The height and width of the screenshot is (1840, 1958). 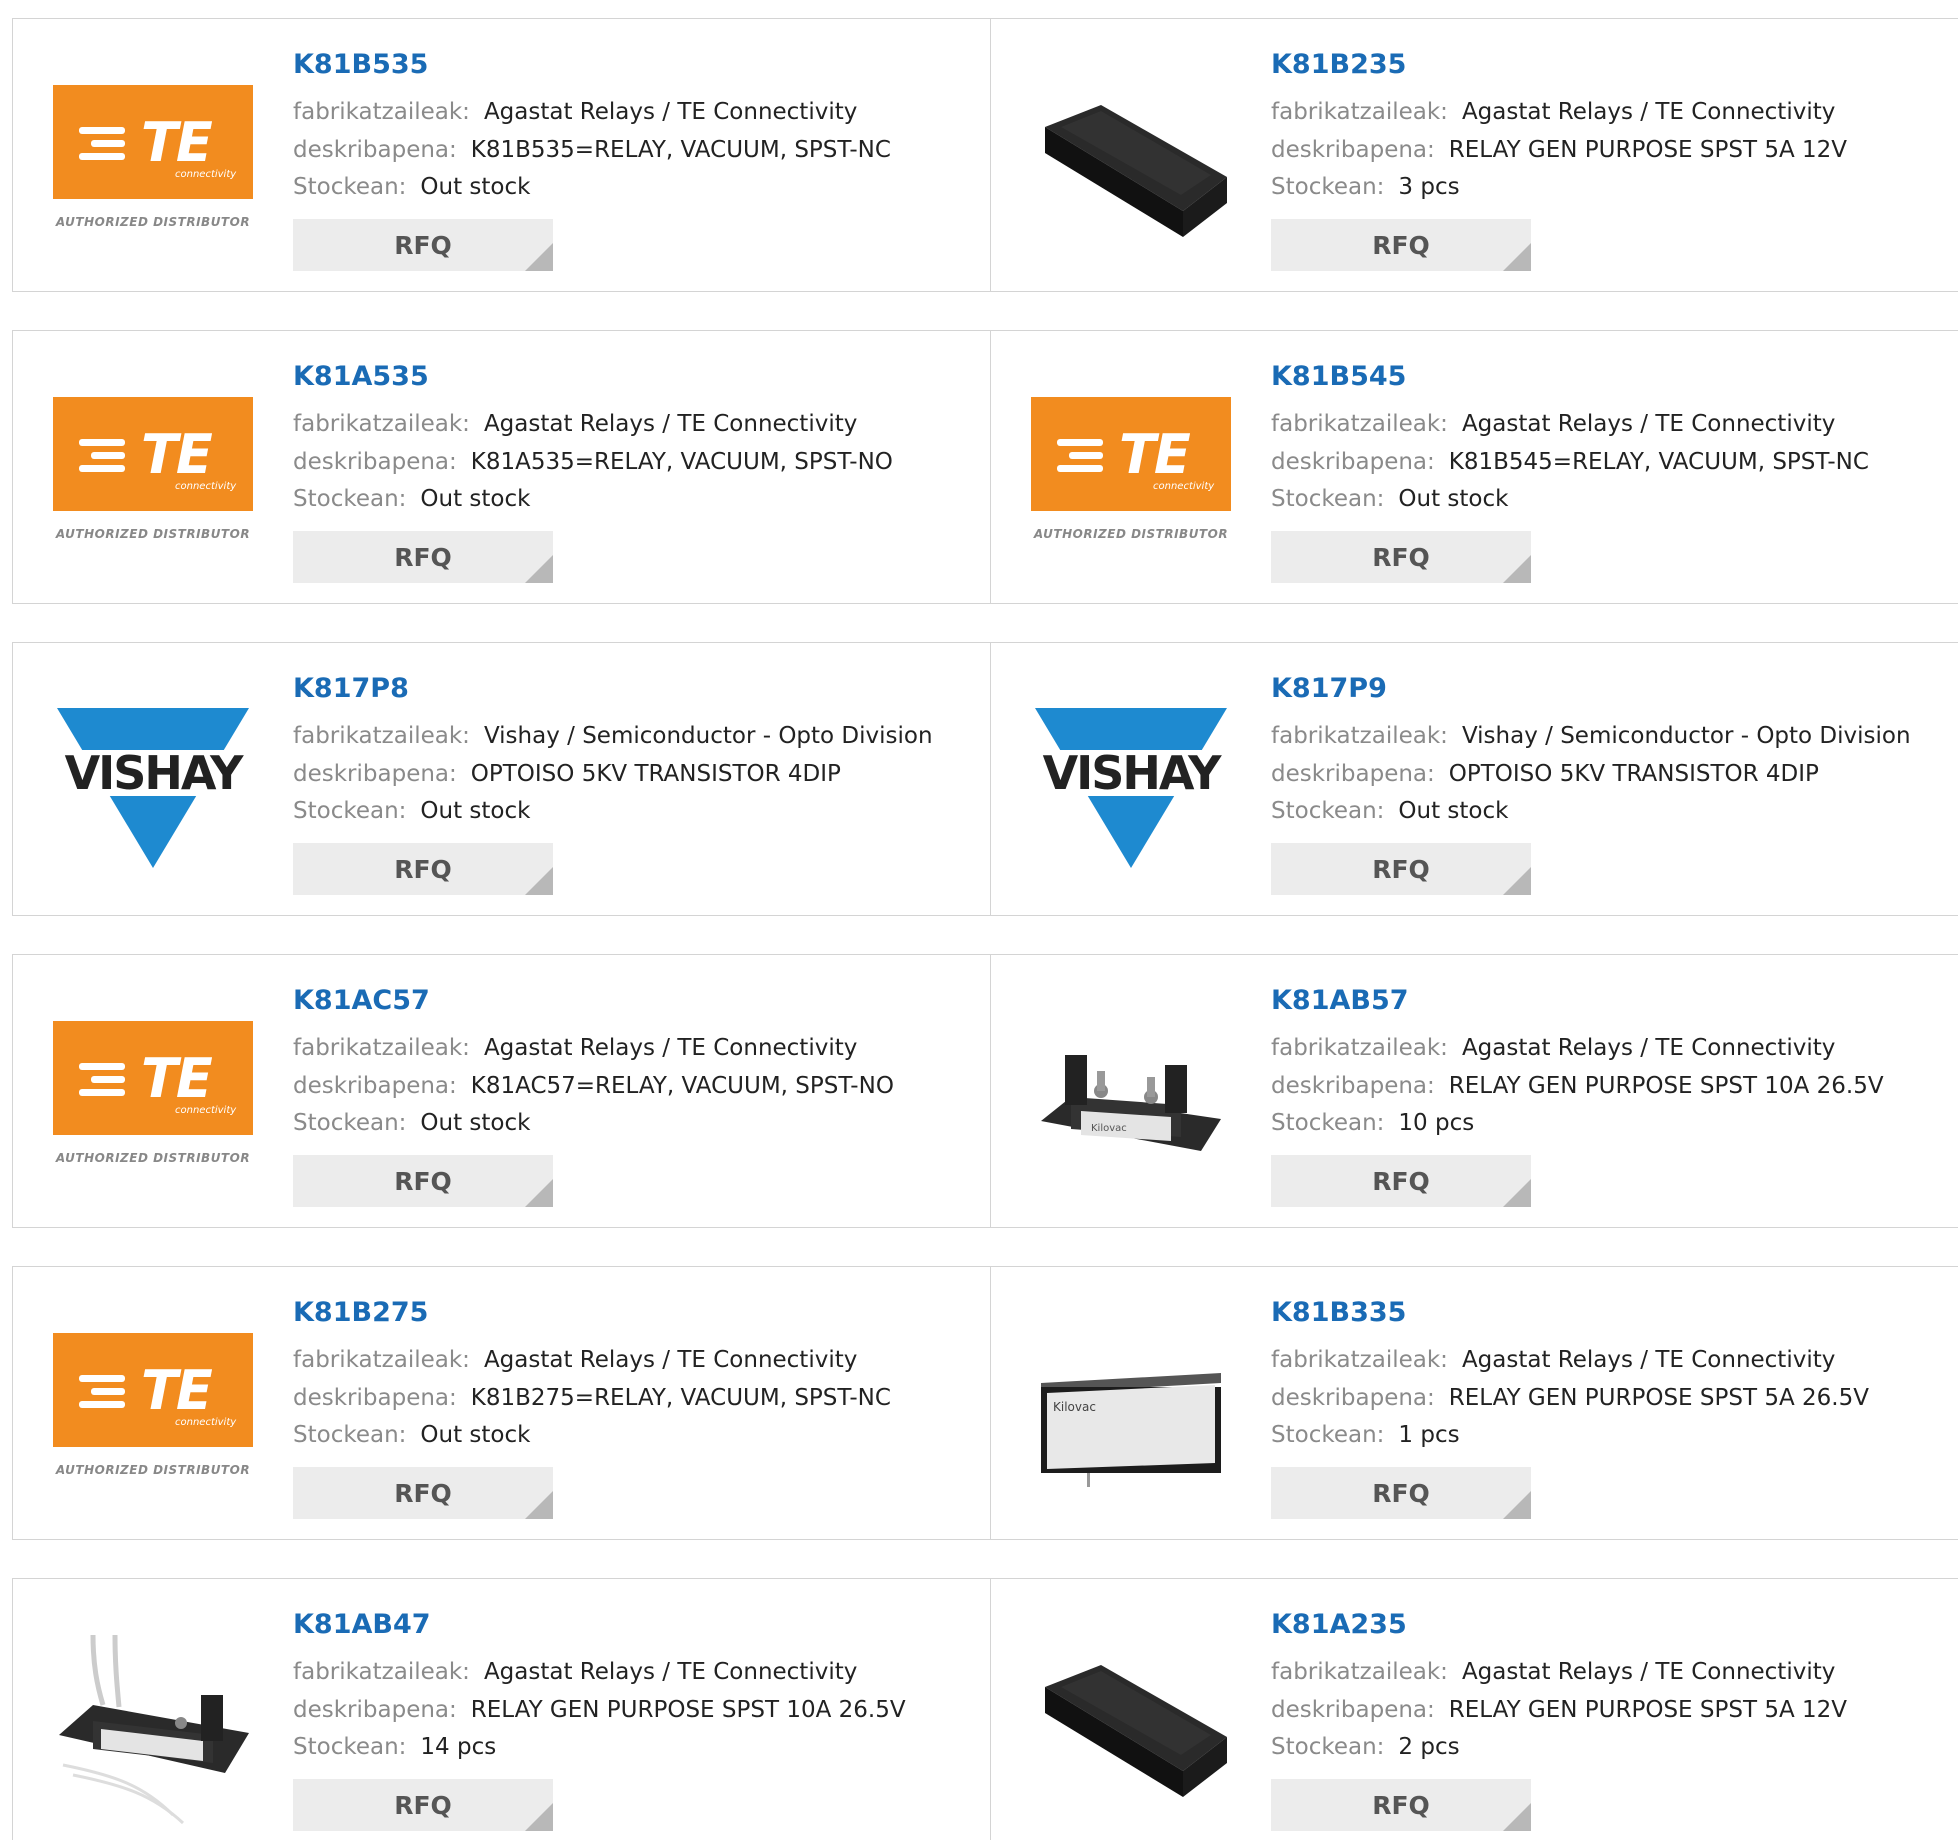 I want to click on product-part-link: K81B275, so click(x=360, y=1312).